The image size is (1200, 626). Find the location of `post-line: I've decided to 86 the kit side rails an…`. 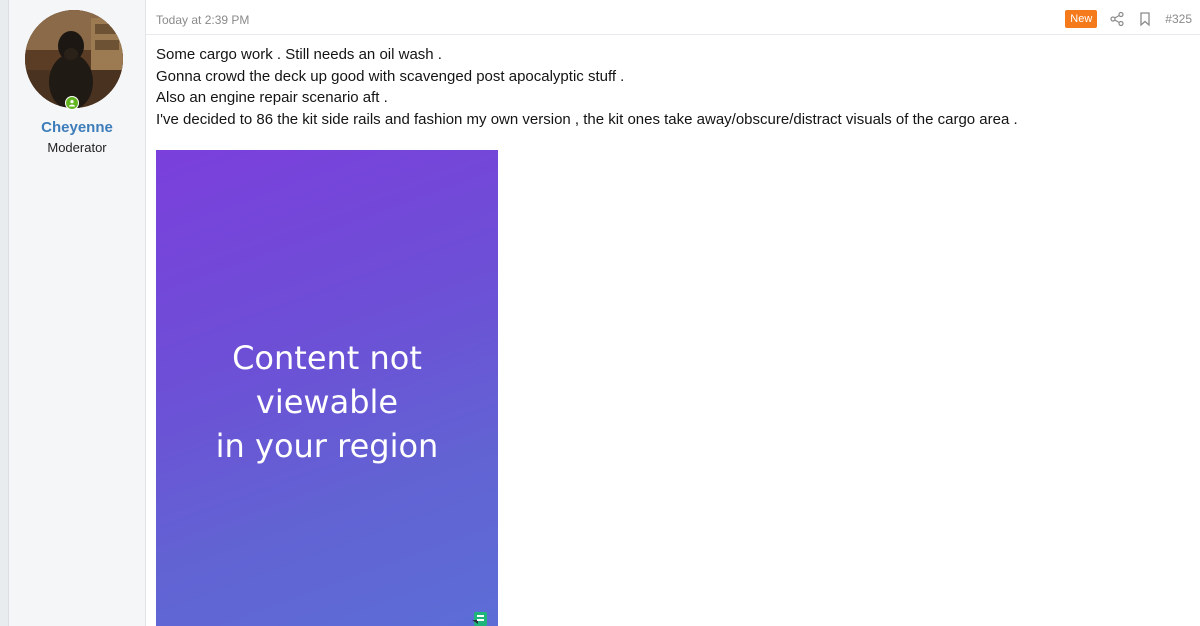

post-line: I've decided to 86 the kit side rails an… is located at coordinates (587, 119).